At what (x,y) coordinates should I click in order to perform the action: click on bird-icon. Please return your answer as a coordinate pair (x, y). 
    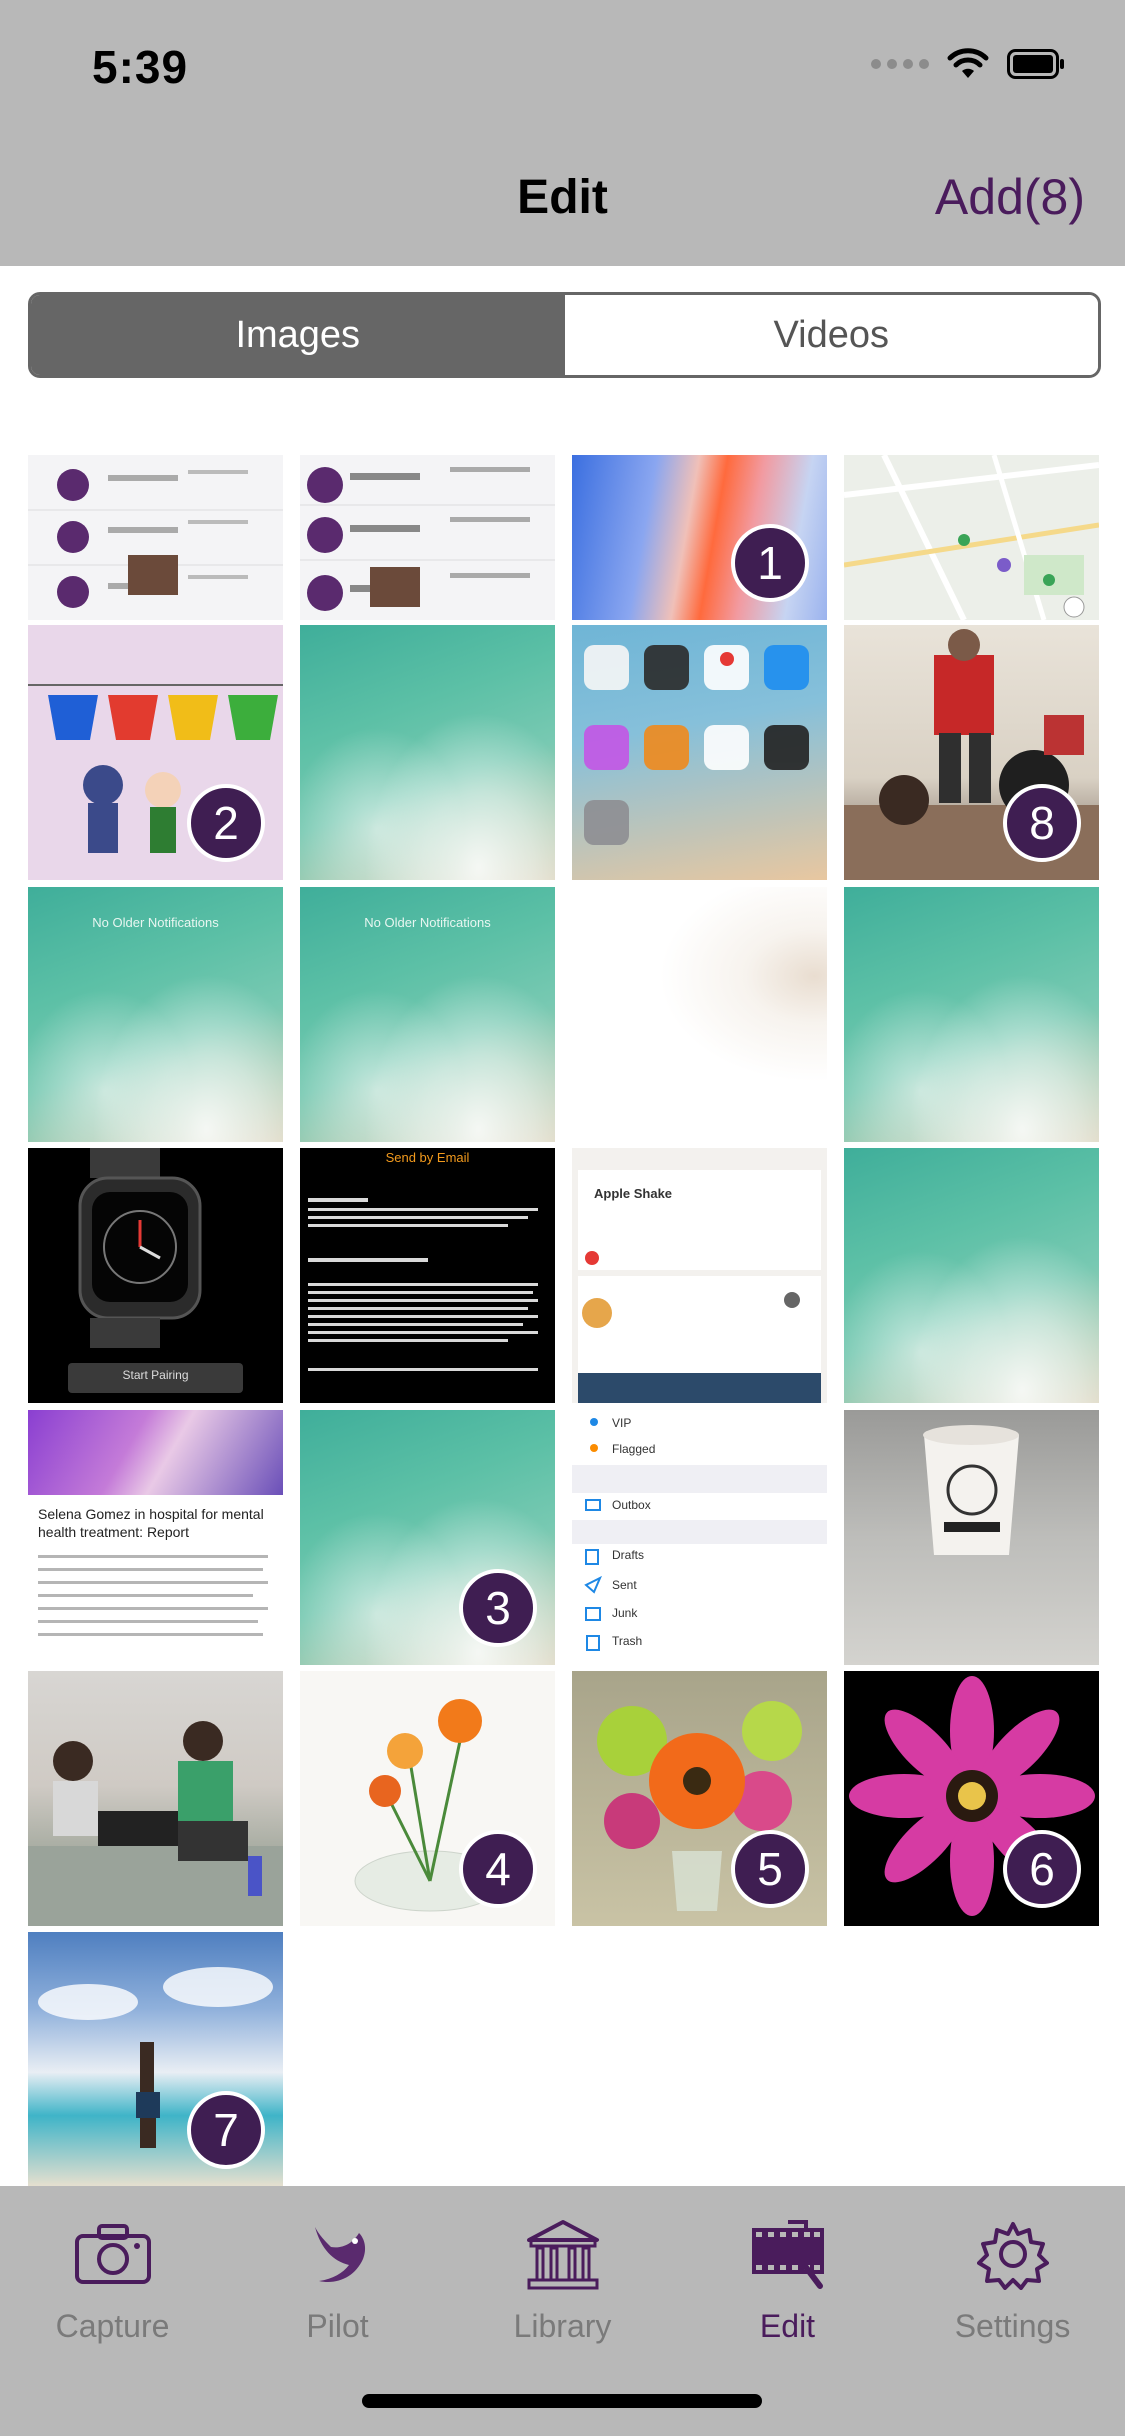
    Looking at the image, I should click on (338, 2254).